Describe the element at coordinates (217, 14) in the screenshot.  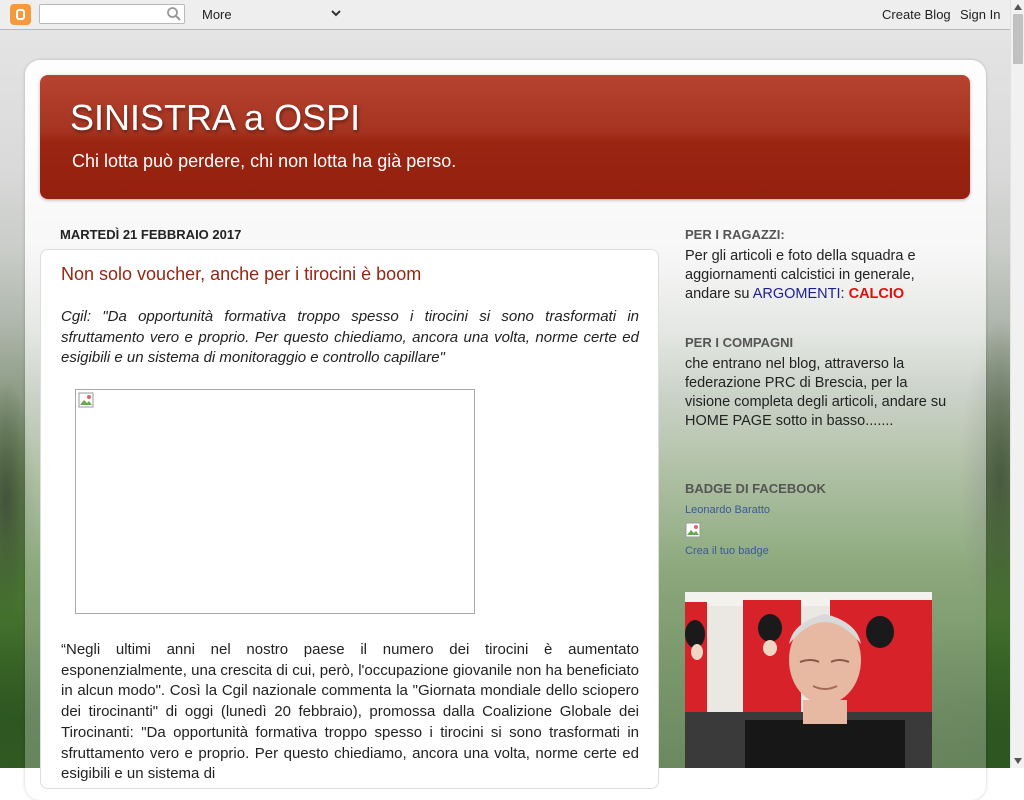
I see `more-menu: More` at that location.